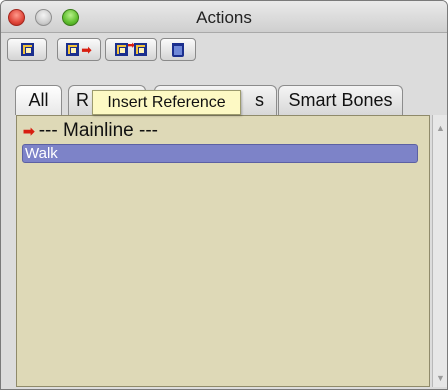 This screenshot has width=448, height=390. Describe the element at coordinates (340, 100) in the screenshot. I see `tab-smart-bones: Smart Bones` at that location.